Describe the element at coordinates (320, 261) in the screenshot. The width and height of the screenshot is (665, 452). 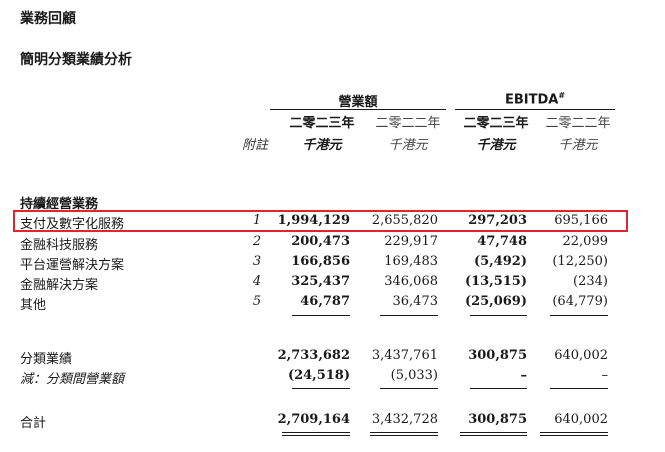
I see `rev-2023-cell: 166,856` at that location.